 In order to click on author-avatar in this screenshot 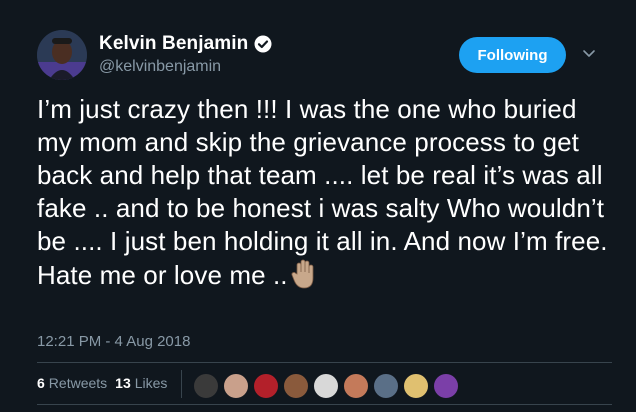, I will do `click(62, 55)`.